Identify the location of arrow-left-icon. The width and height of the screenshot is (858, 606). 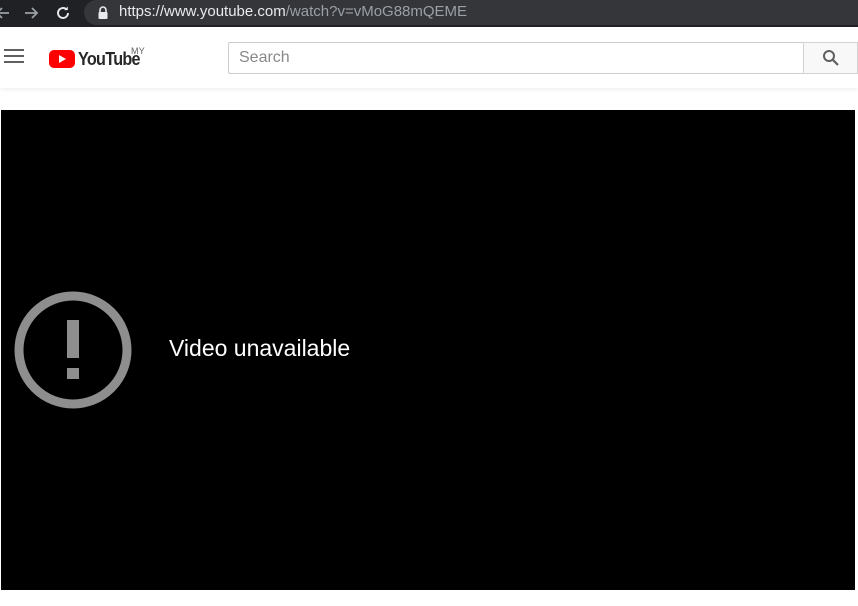
(4, 13).